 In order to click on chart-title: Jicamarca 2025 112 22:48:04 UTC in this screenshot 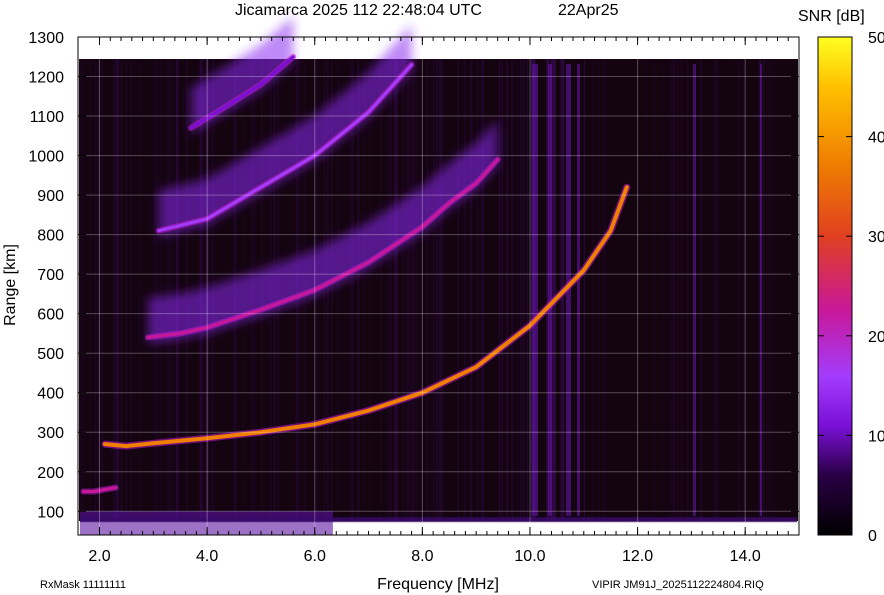, I will do `click(358, 10)`.